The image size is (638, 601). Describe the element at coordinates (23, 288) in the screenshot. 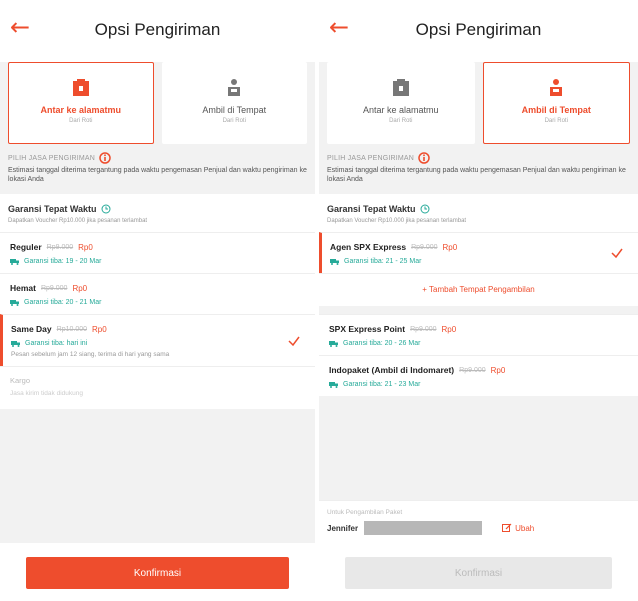

I see `option-name: Hemat` at that location.